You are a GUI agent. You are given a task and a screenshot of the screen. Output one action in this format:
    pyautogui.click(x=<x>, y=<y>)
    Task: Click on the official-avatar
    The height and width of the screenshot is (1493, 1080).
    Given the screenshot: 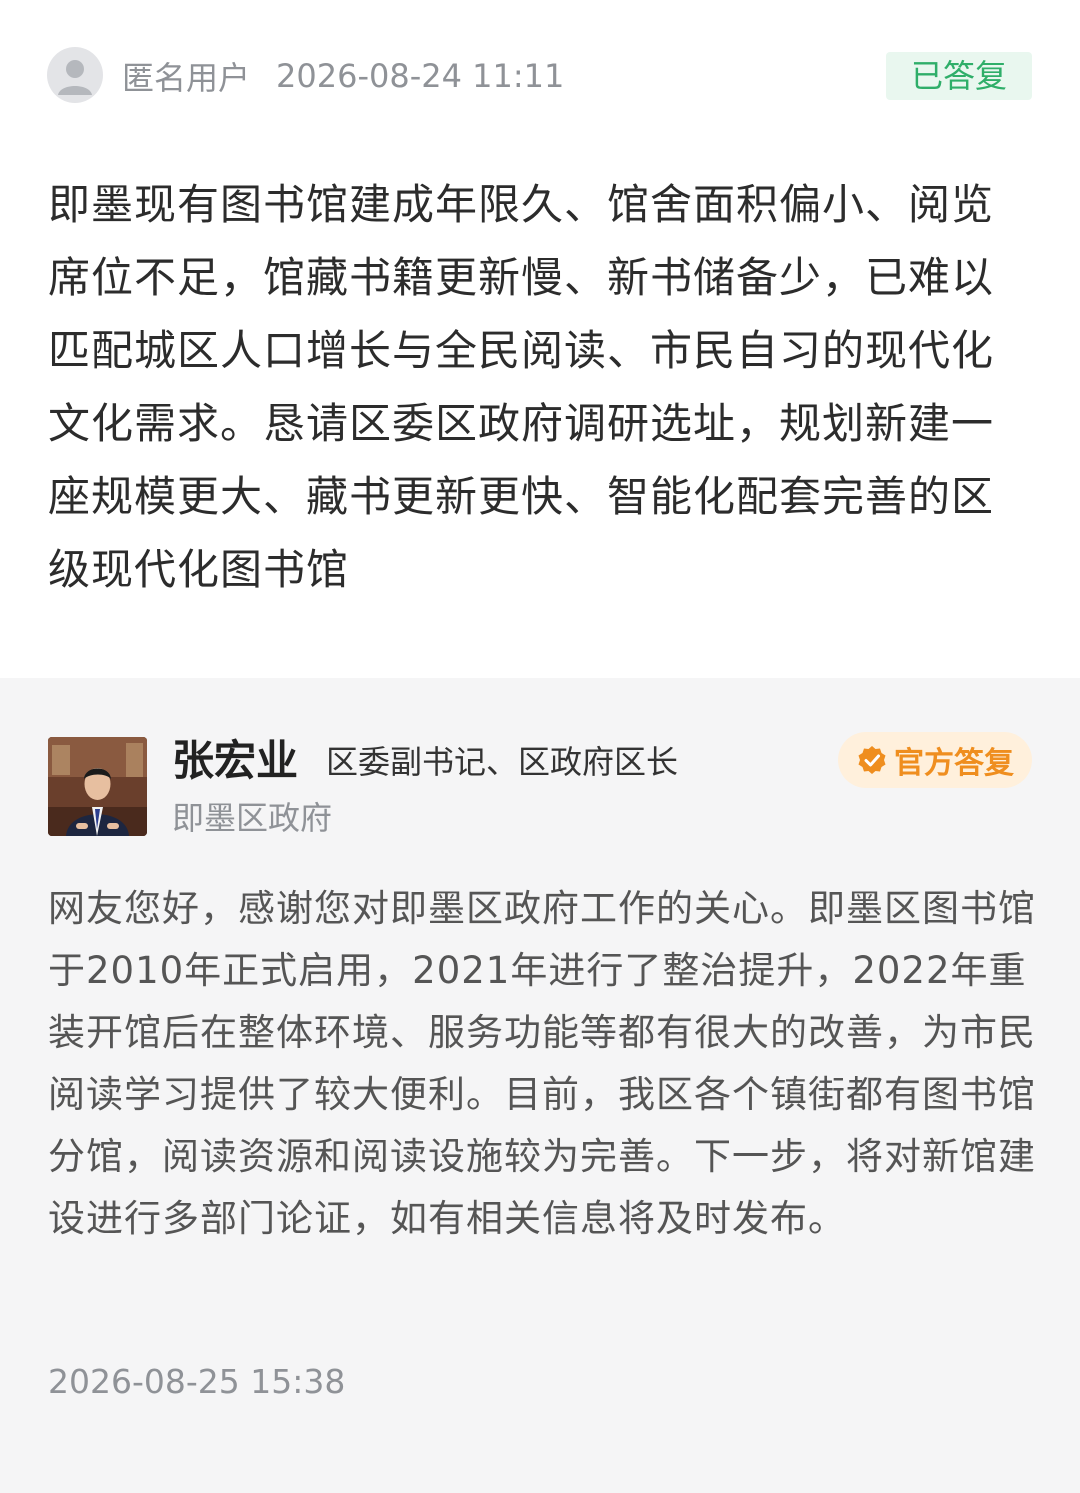 What is the action you would take?
    pyautogui.click(x=97, y=786)
    